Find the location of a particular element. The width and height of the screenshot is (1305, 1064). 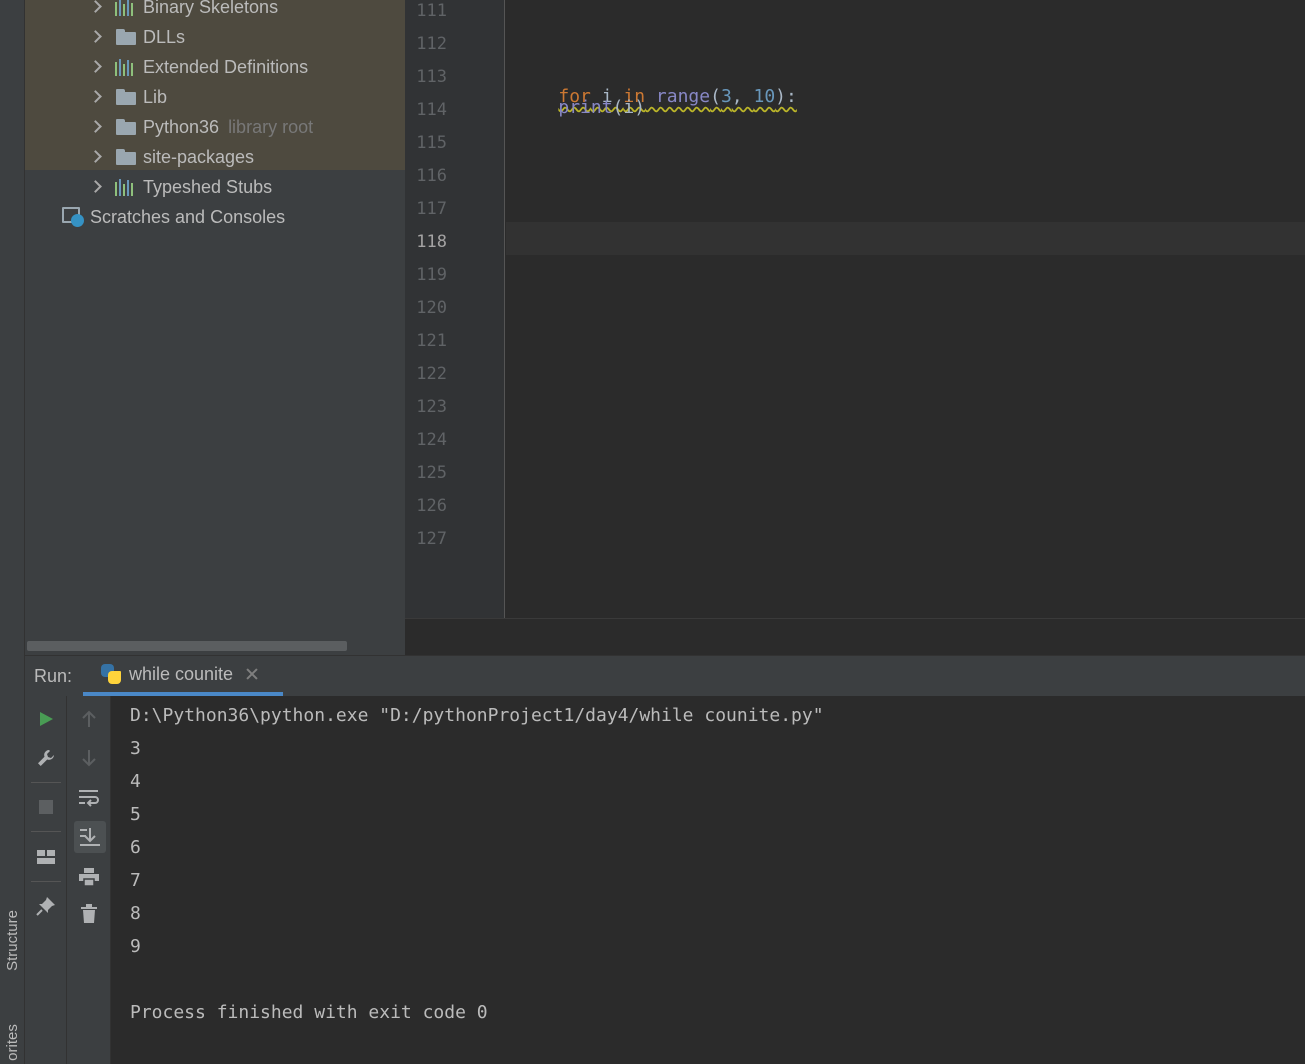

close-icon is located at coordinates (252, 674).